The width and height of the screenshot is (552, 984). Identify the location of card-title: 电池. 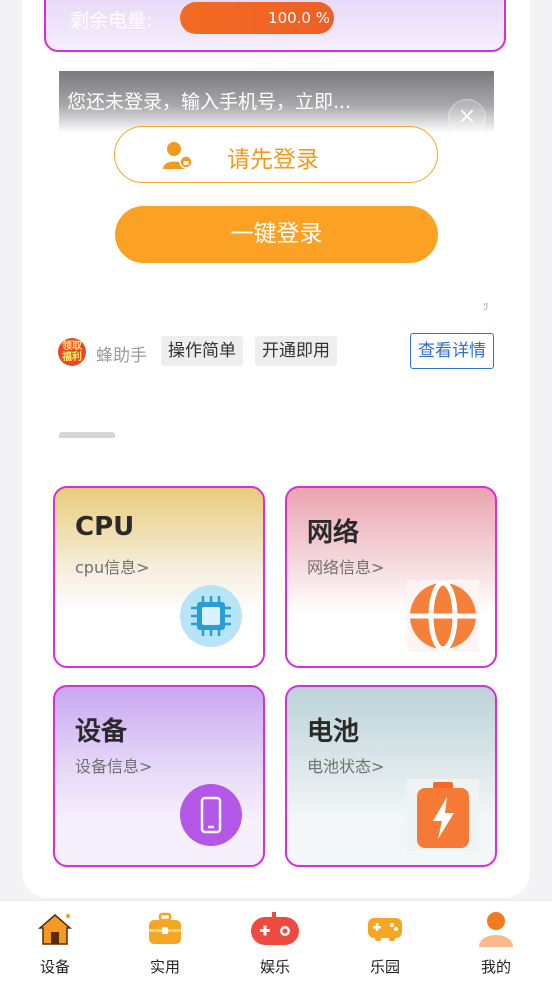
(333, 732).